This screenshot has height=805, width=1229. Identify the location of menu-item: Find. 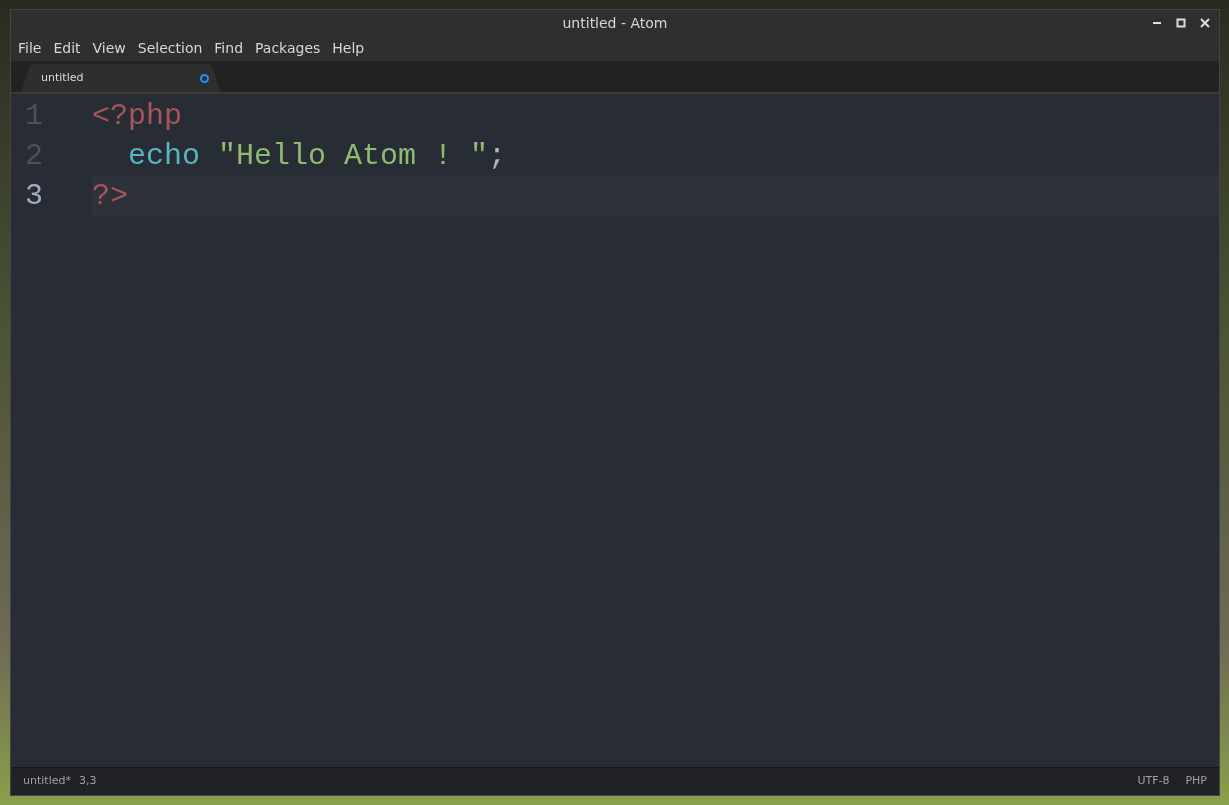
(228, 48).